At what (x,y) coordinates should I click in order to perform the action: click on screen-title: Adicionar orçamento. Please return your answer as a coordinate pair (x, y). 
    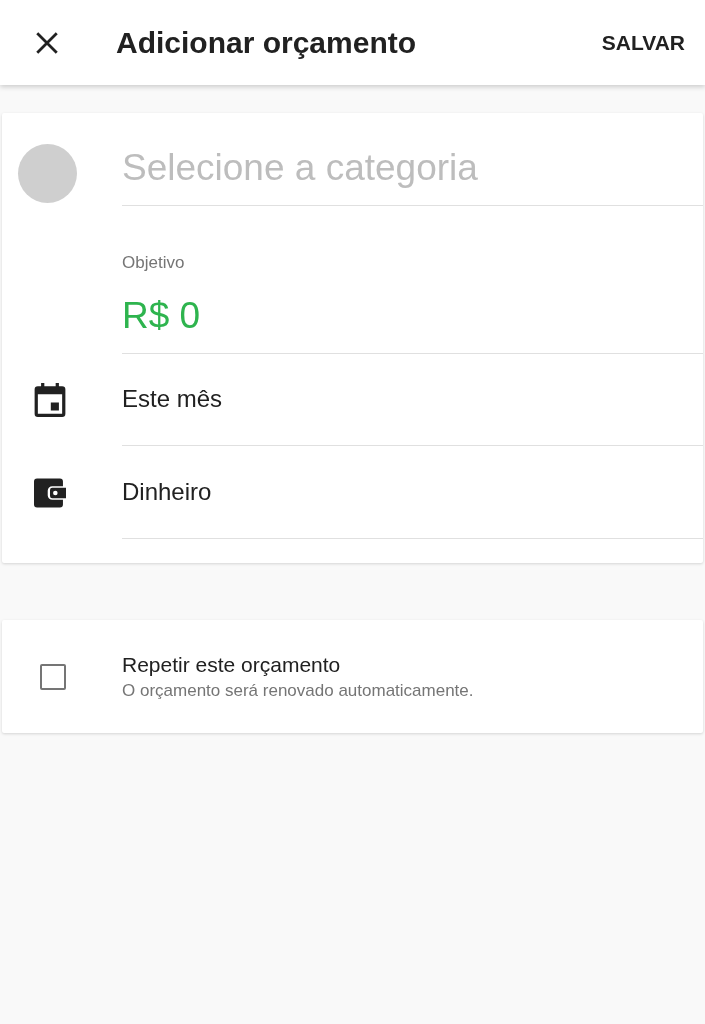
    Looking at the image, I should click on (267, 42).